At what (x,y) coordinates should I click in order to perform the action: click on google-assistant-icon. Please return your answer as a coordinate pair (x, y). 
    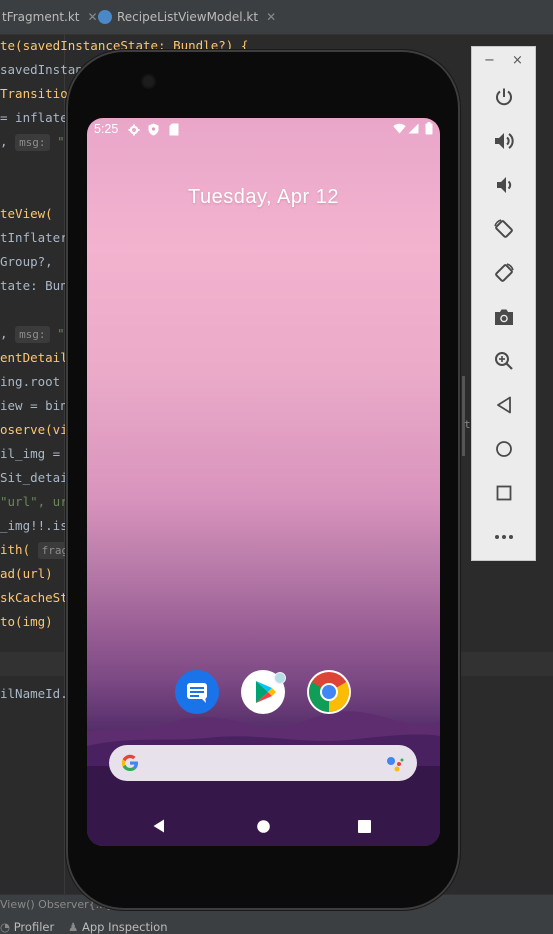
    Looking at the image, I should click on (396, 764).